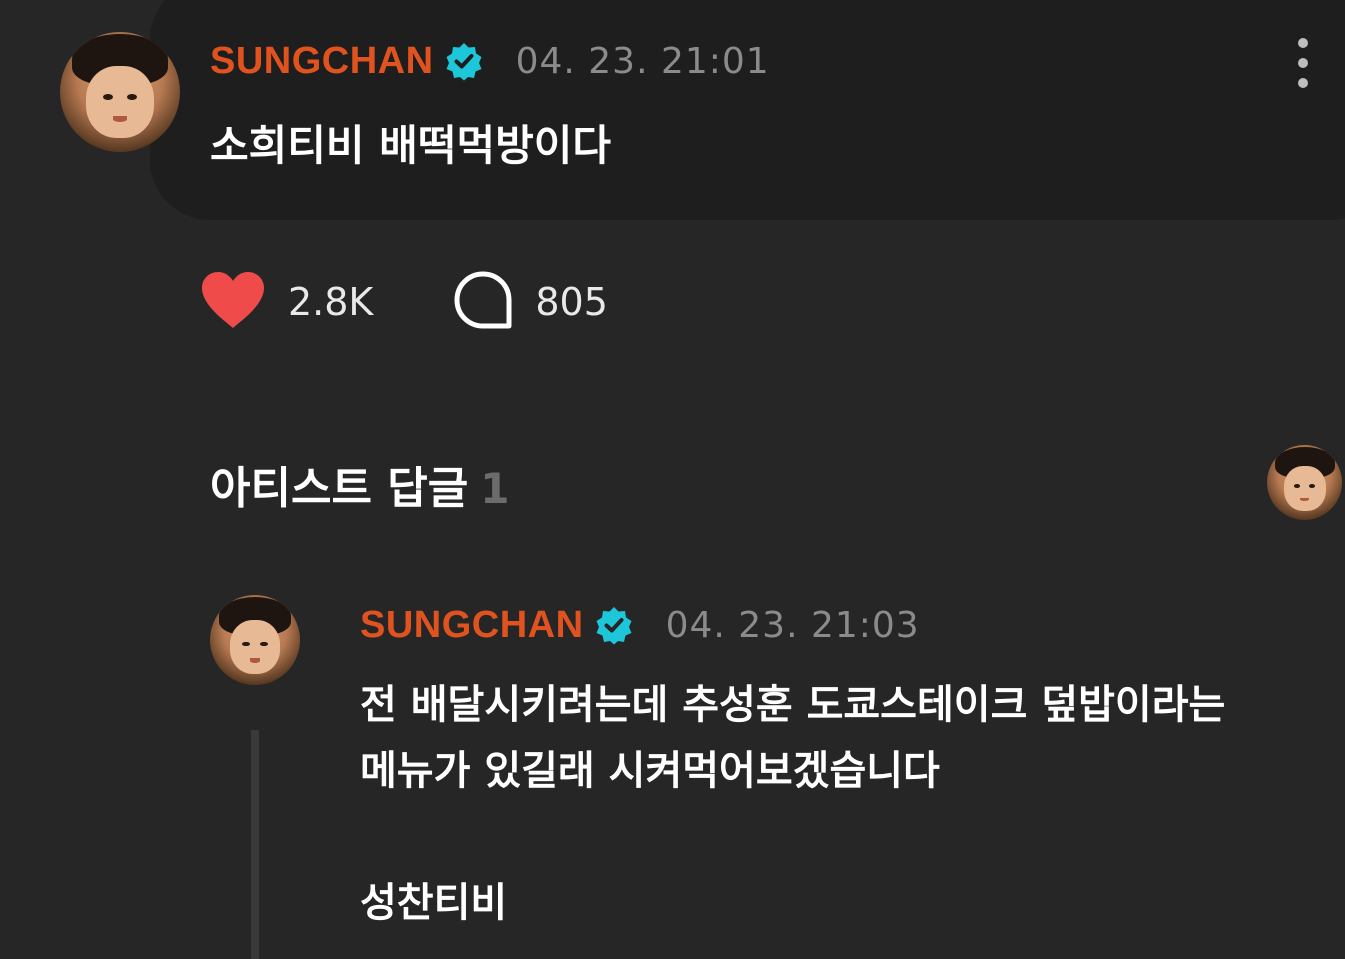 This screenshot has height=959, width=1345. What do you see at coordinates (483, 302) in the screenshot?
I see `comment-bubble-icon` at bounding box center [483, 302].